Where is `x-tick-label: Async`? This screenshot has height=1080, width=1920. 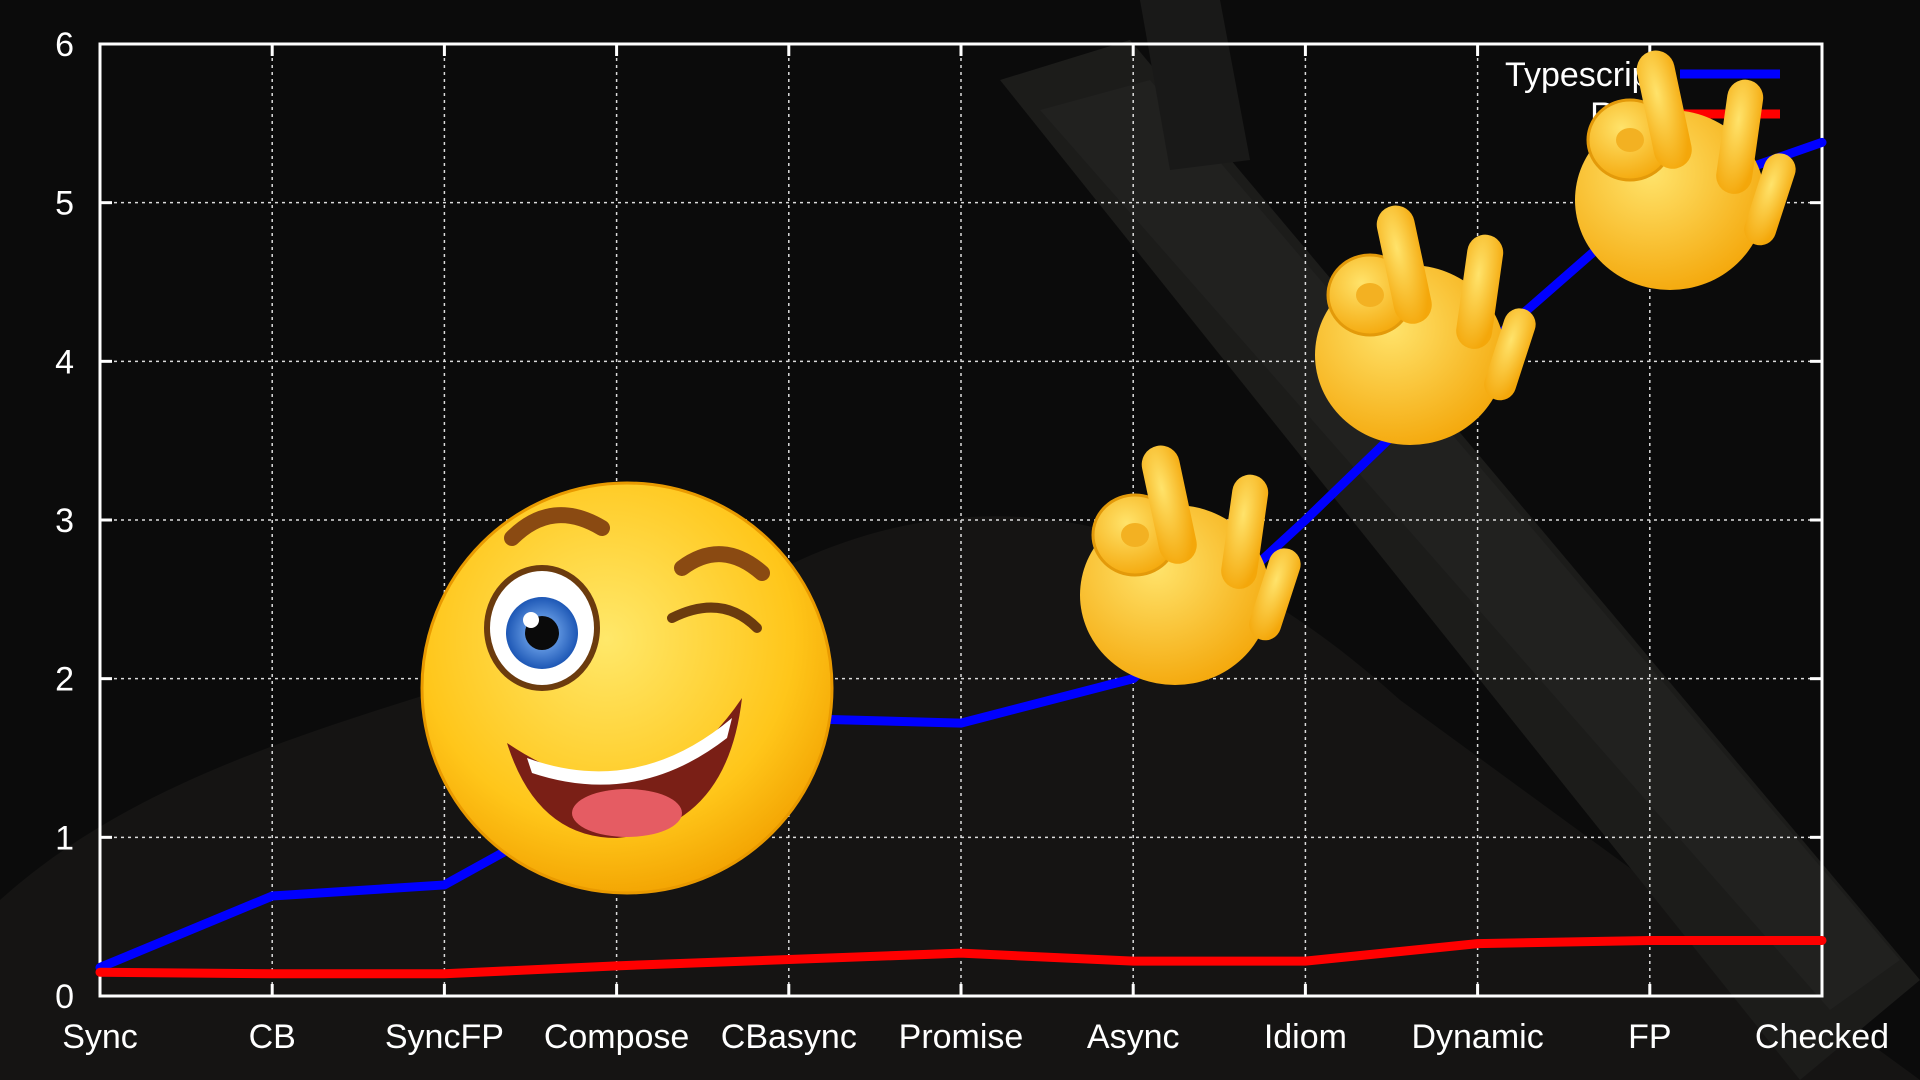
x-tick-label: Async is located at coordinates (1133, 1037).